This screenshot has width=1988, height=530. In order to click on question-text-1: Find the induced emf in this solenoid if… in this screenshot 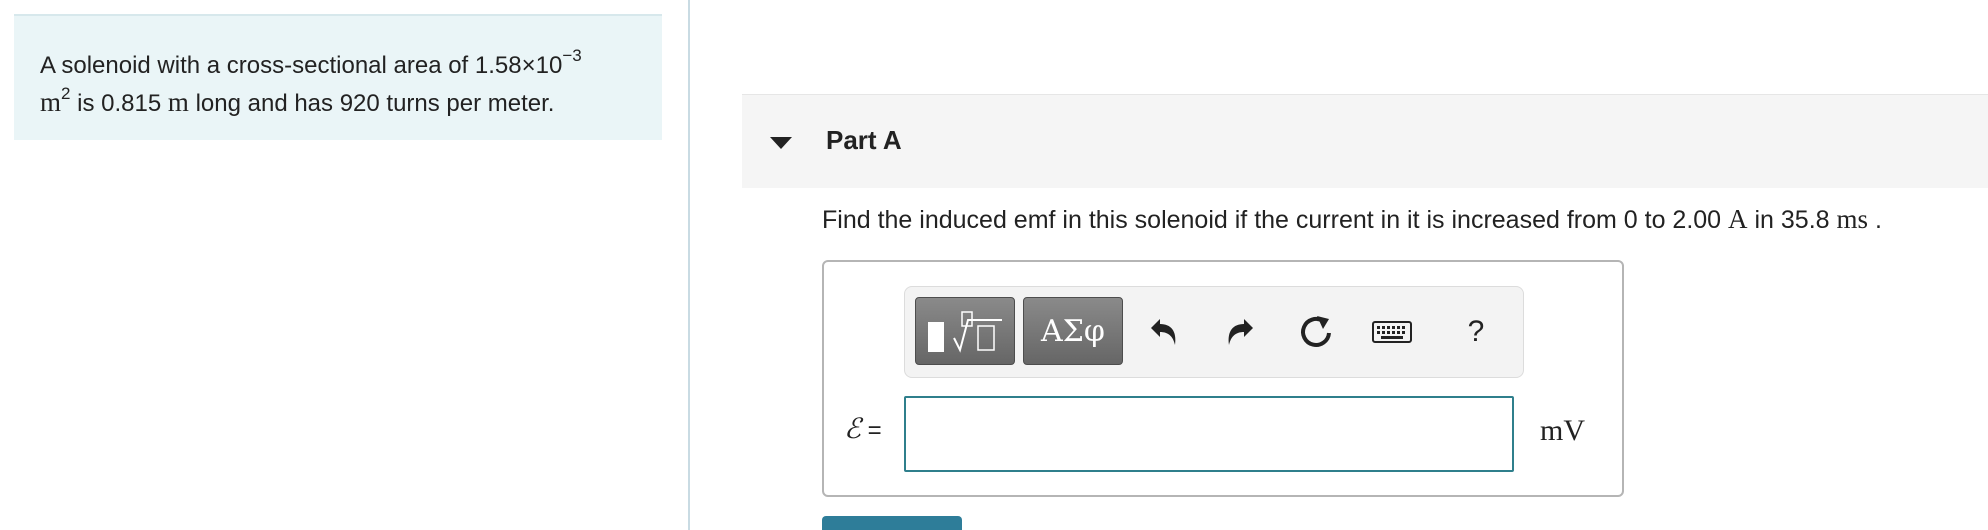, I will do `click(1275, 220)`.